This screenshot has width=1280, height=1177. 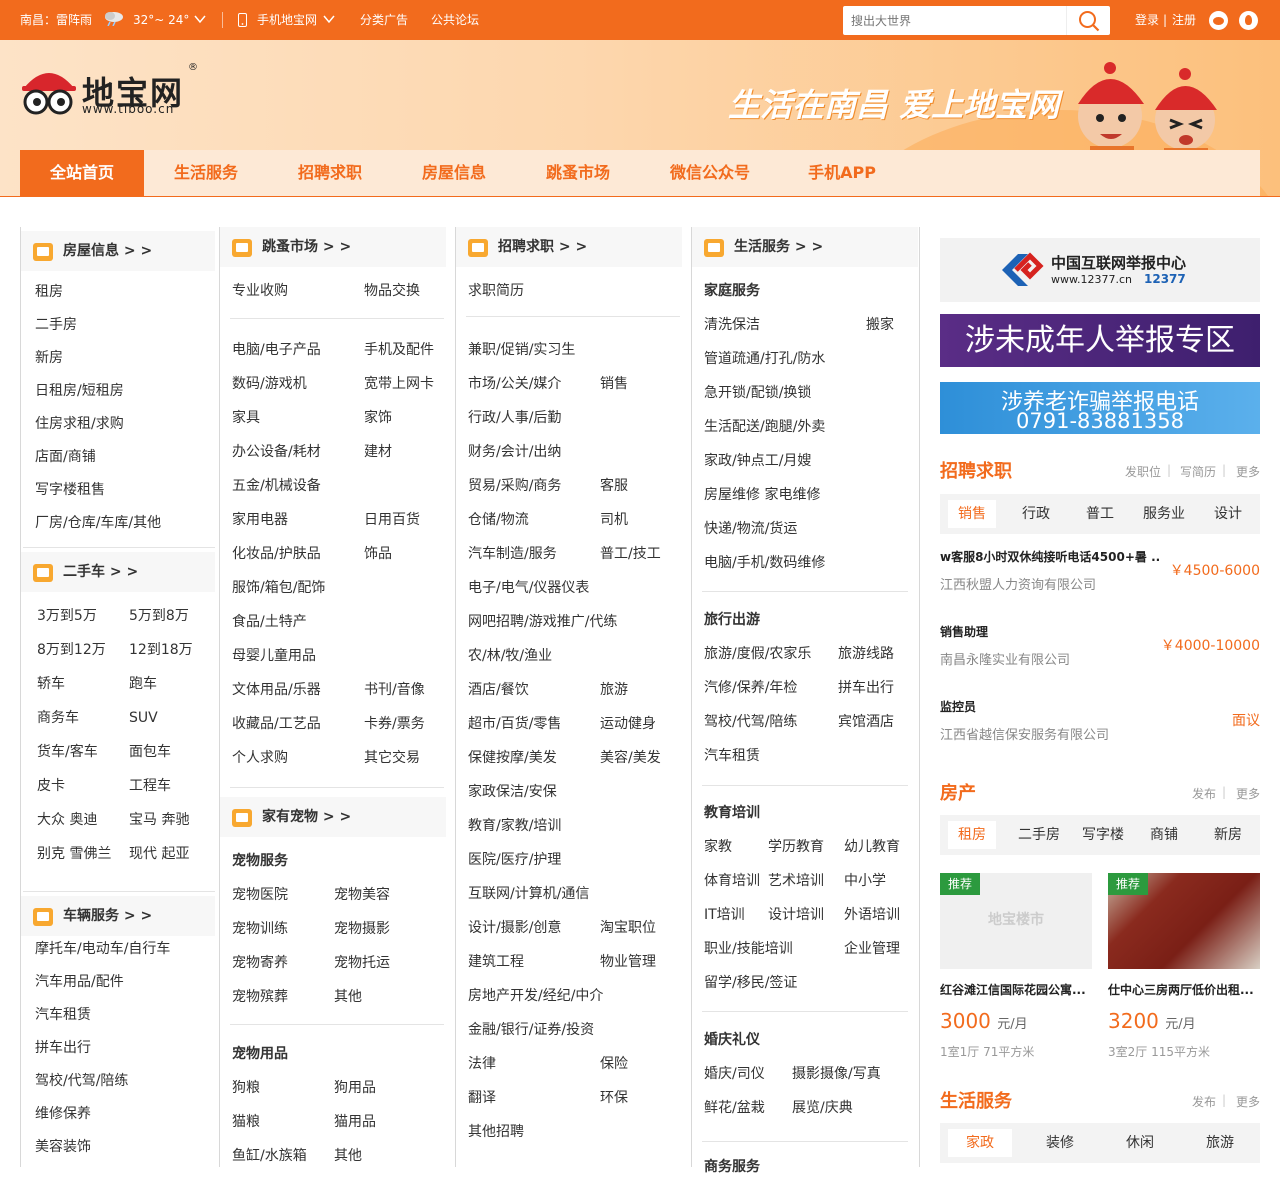 I want to click on search-input, so click(x=954, y=20).